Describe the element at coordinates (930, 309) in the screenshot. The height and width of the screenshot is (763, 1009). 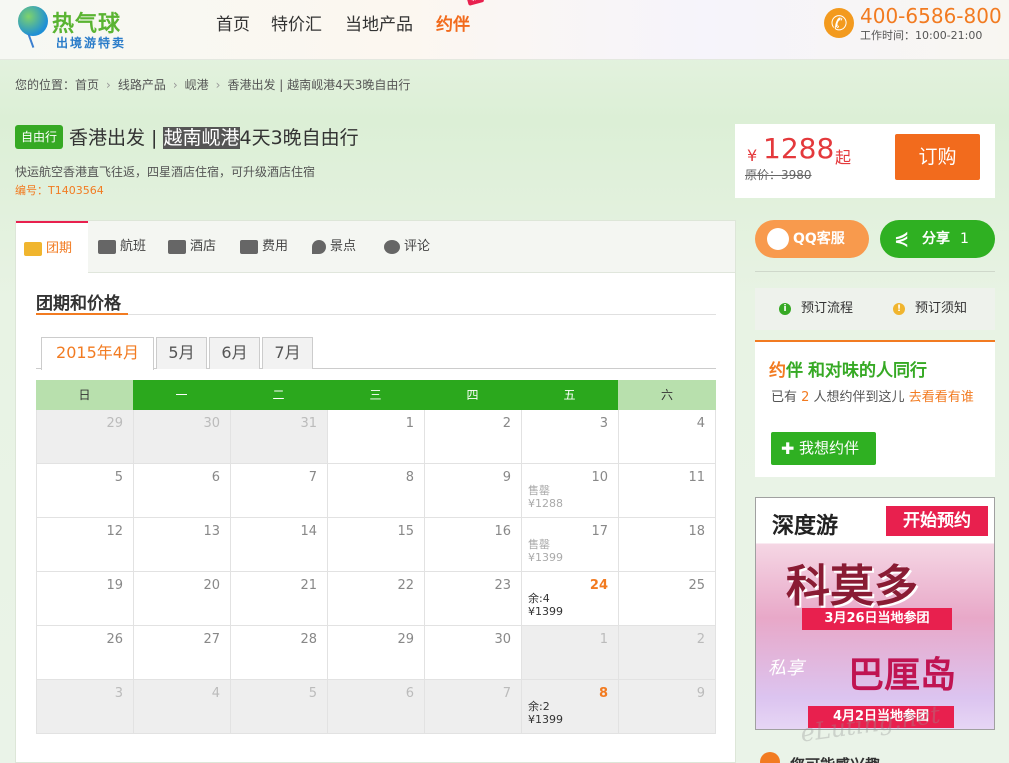
I see `booking-notice-link: ! 预订须知` at that location.